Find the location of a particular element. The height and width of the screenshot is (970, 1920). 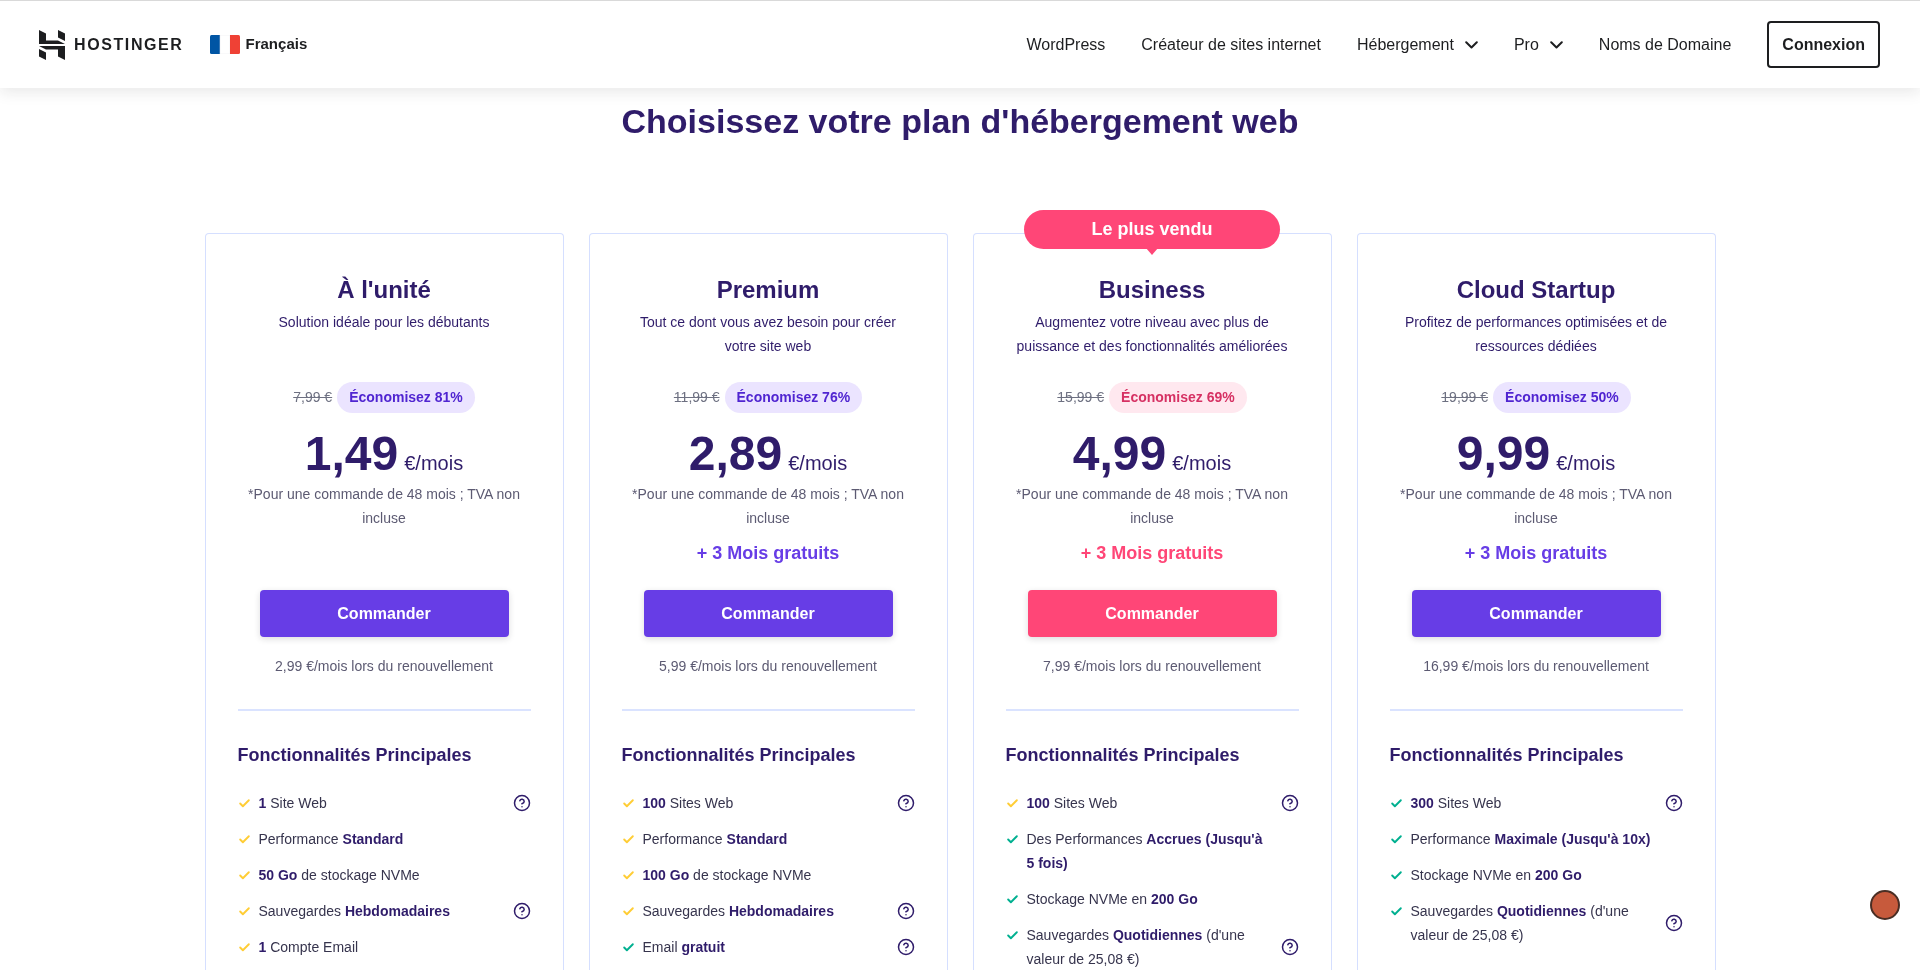

feature-text: Performance Maximale (Jusqu'à 10x) is located at coordinates (1531, 839).